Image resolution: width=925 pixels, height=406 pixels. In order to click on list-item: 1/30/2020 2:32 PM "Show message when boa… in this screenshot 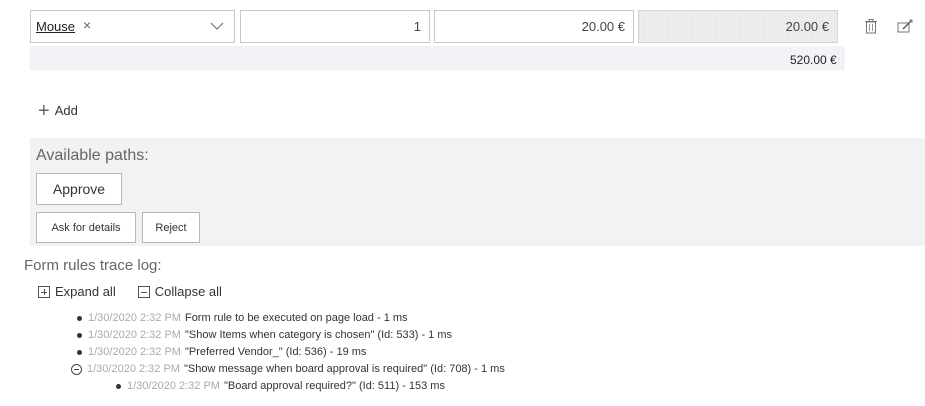, I will do `click(288, 369)`.